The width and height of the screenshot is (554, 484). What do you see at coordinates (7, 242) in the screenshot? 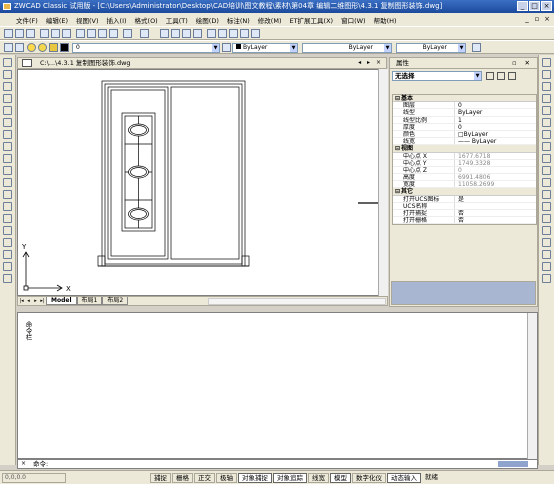
I see `gradient-icon` at bounding box center [7, 242].